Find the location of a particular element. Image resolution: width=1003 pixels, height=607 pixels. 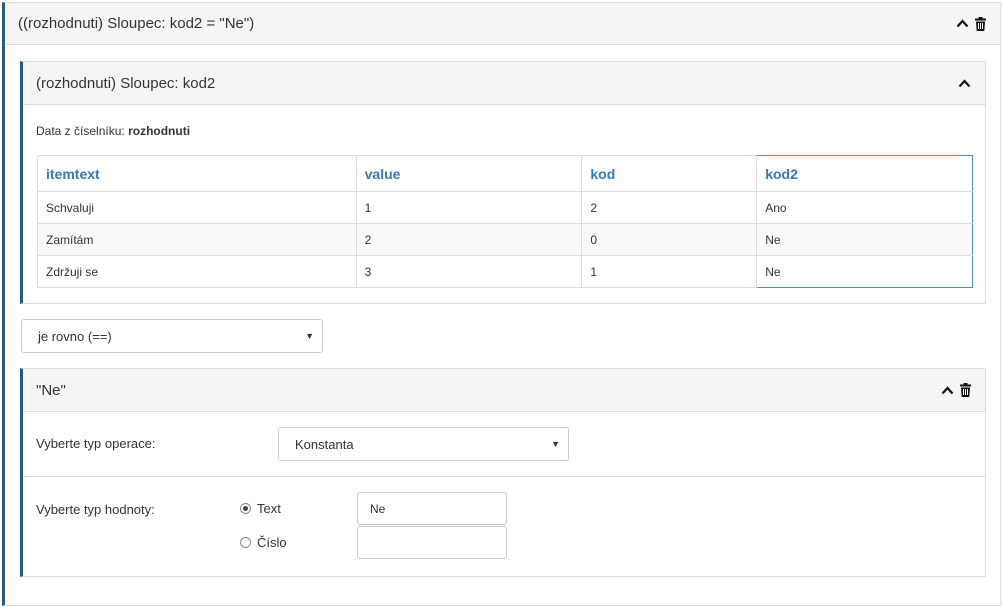

table-cell: Ano is located at coordinates (864, 207).